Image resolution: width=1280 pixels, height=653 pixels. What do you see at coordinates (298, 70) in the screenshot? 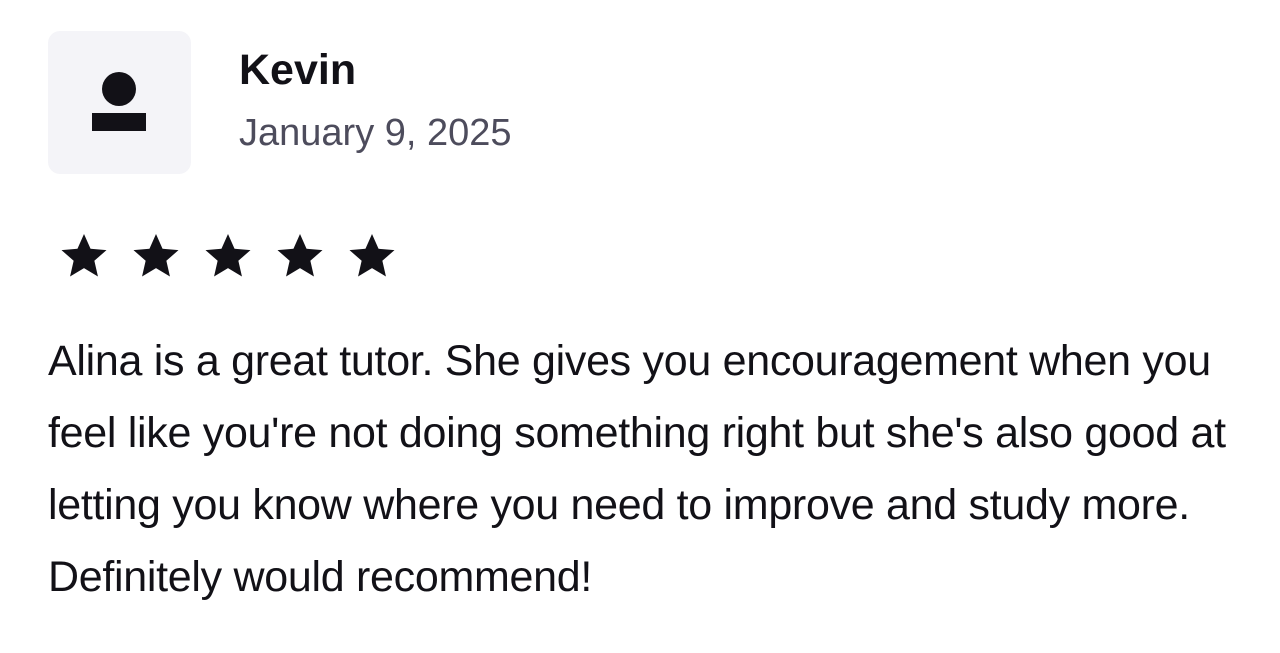
I see `author-name: Kevin` at bounding box center [298, 70].